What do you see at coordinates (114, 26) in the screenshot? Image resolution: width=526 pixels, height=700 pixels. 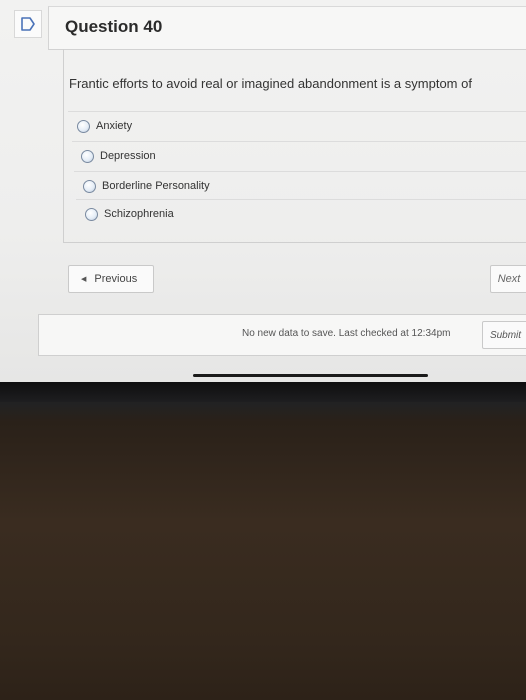 I see `question-title: Question 40` at bounding box center [114, 26].